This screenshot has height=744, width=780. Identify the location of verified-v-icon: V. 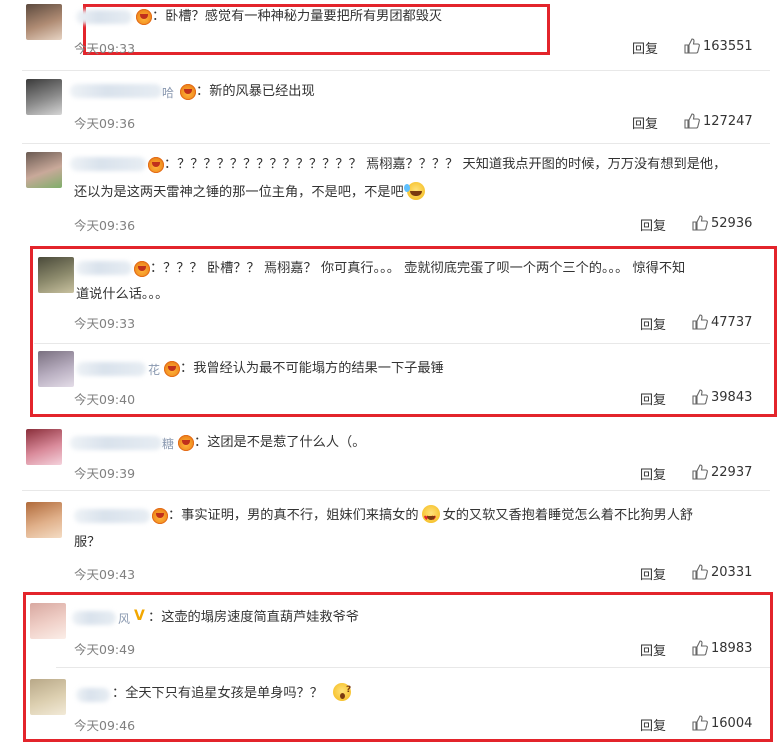
(139, 616).